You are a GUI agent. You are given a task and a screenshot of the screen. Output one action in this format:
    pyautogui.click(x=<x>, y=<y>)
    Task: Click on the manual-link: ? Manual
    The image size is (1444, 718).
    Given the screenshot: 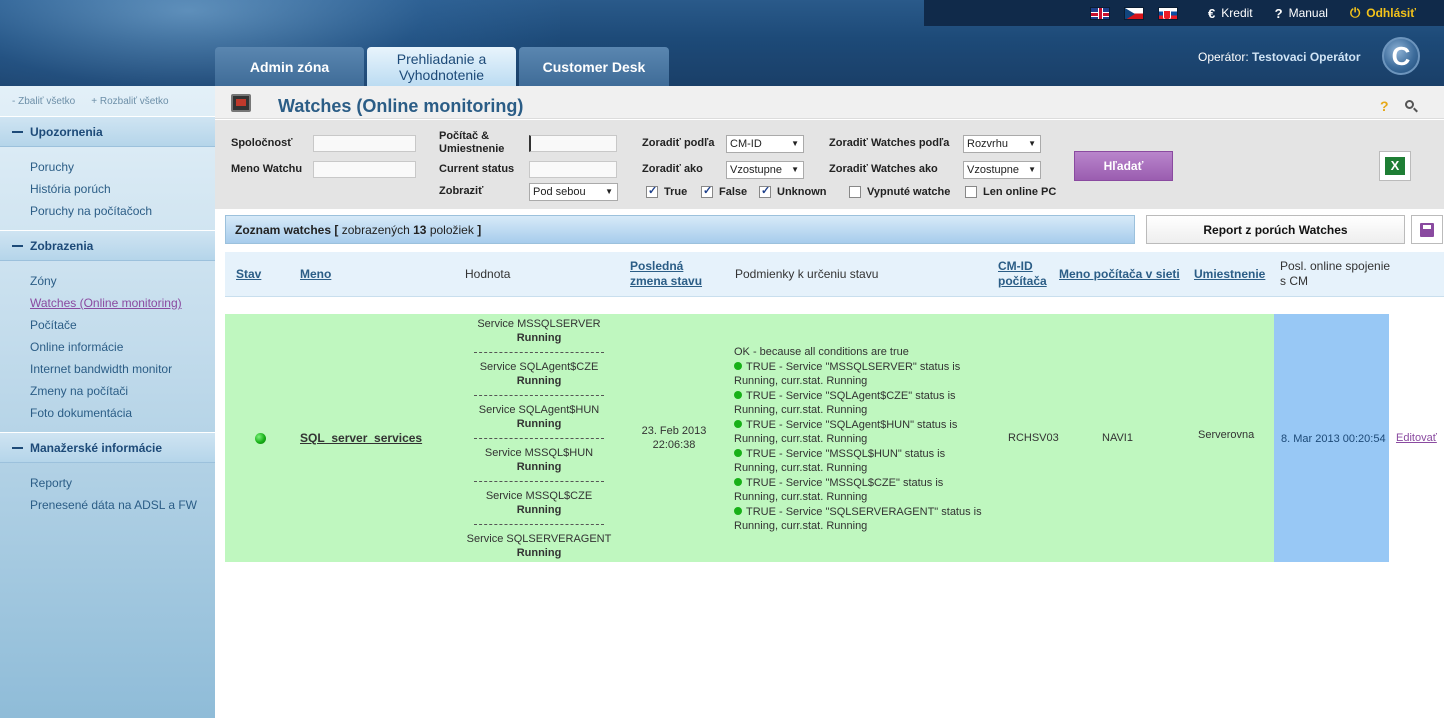 What is the action you would take?
    pyautogui.click(x=1301, y=13)
    